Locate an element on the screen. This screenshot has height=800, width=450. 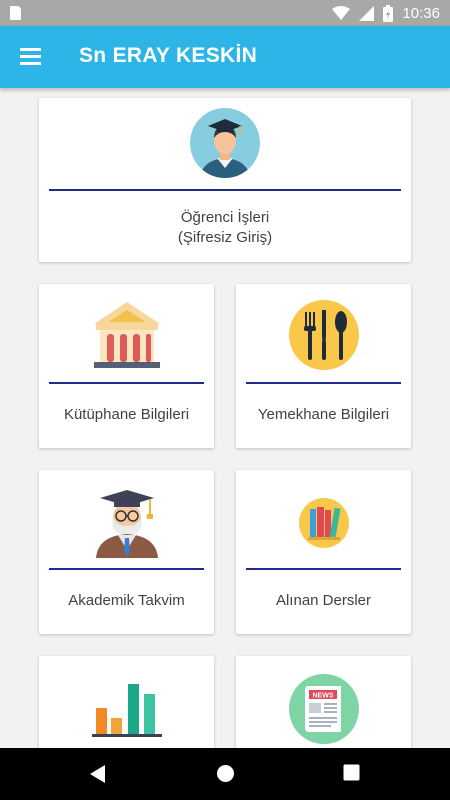
alinan-dersler-card: Alınan Dersler is located at coordinates (323, 552).